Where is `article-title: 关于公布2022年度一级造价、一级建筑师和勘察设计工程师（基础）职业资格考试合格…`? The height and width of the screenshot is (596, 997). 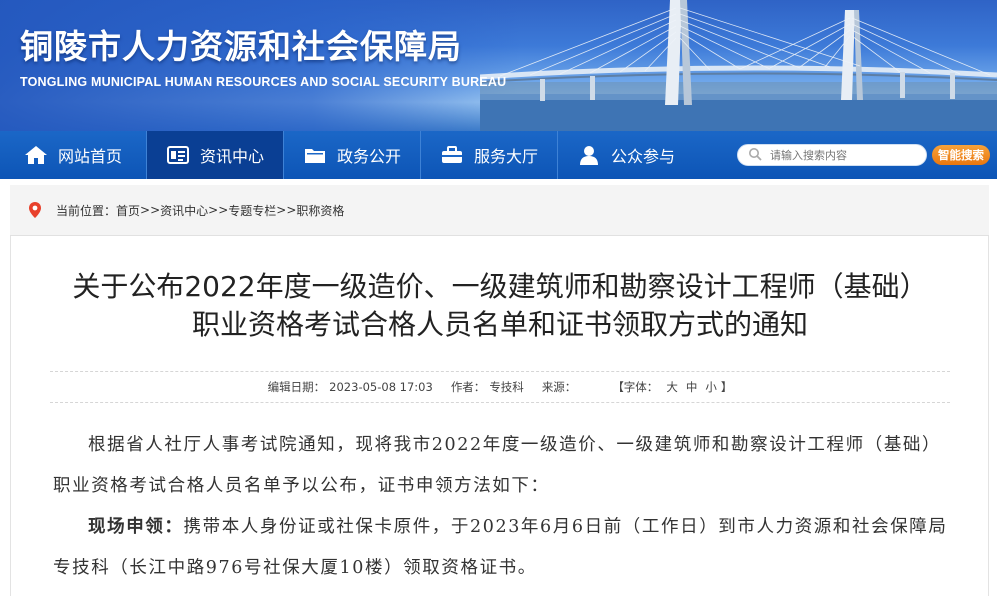 article-title: 关于公布2022年度一级造价、一级建筑师和勘察设计工程师（基础）职业资格考试合格… is located at coordinates (500, 305).